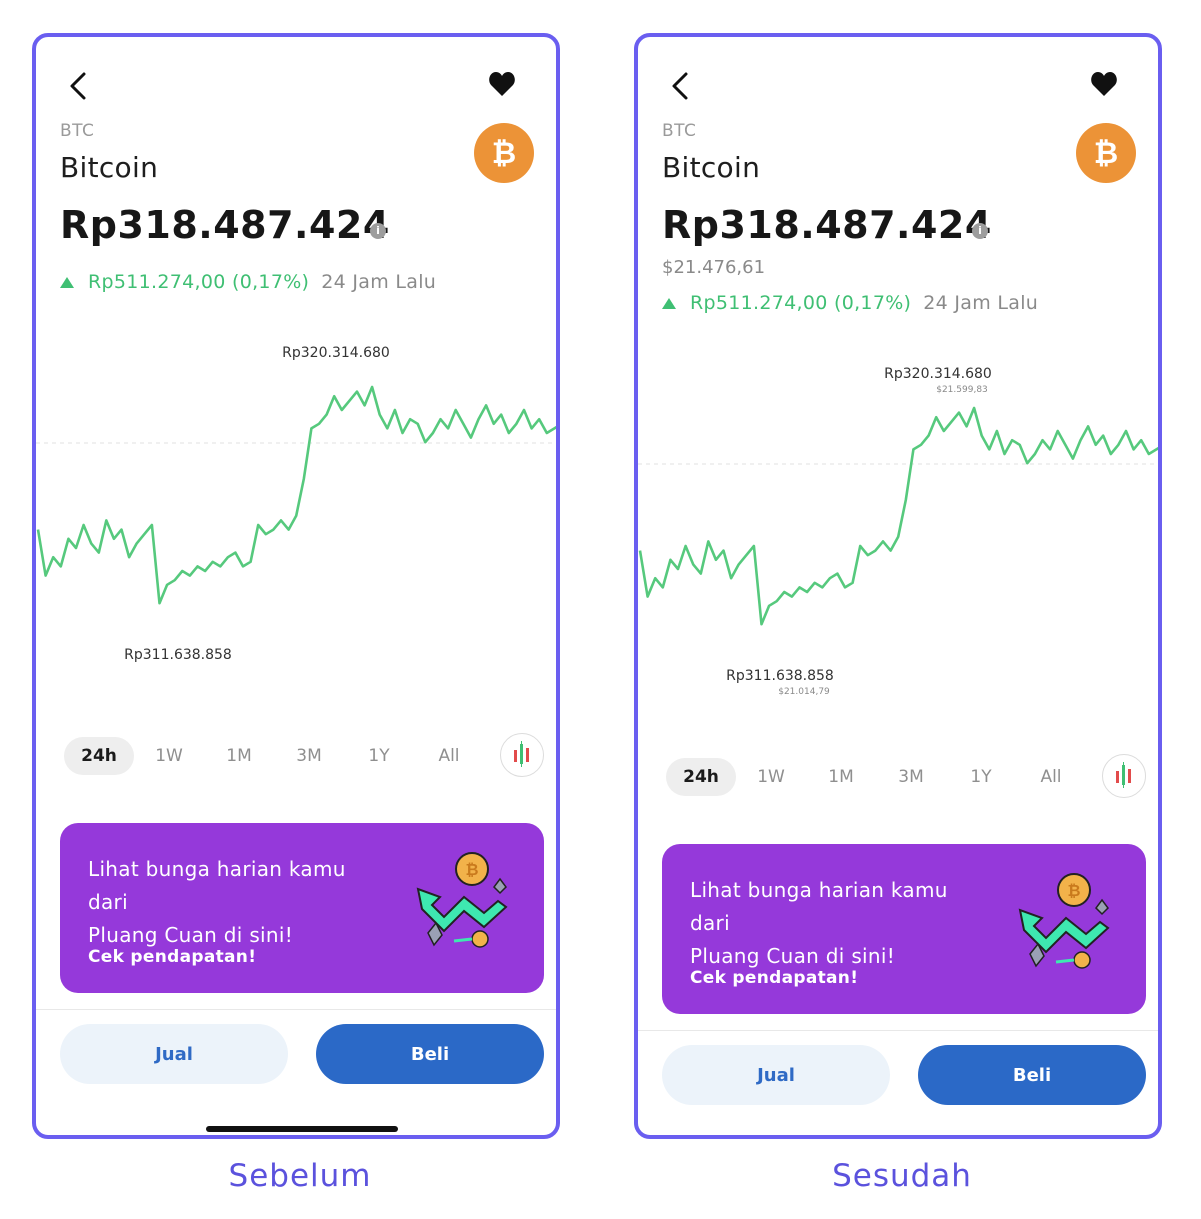 The image size is (1201, 1219). I want to click on chart-low-usd-label: $21.014,79, so click(804, 692).